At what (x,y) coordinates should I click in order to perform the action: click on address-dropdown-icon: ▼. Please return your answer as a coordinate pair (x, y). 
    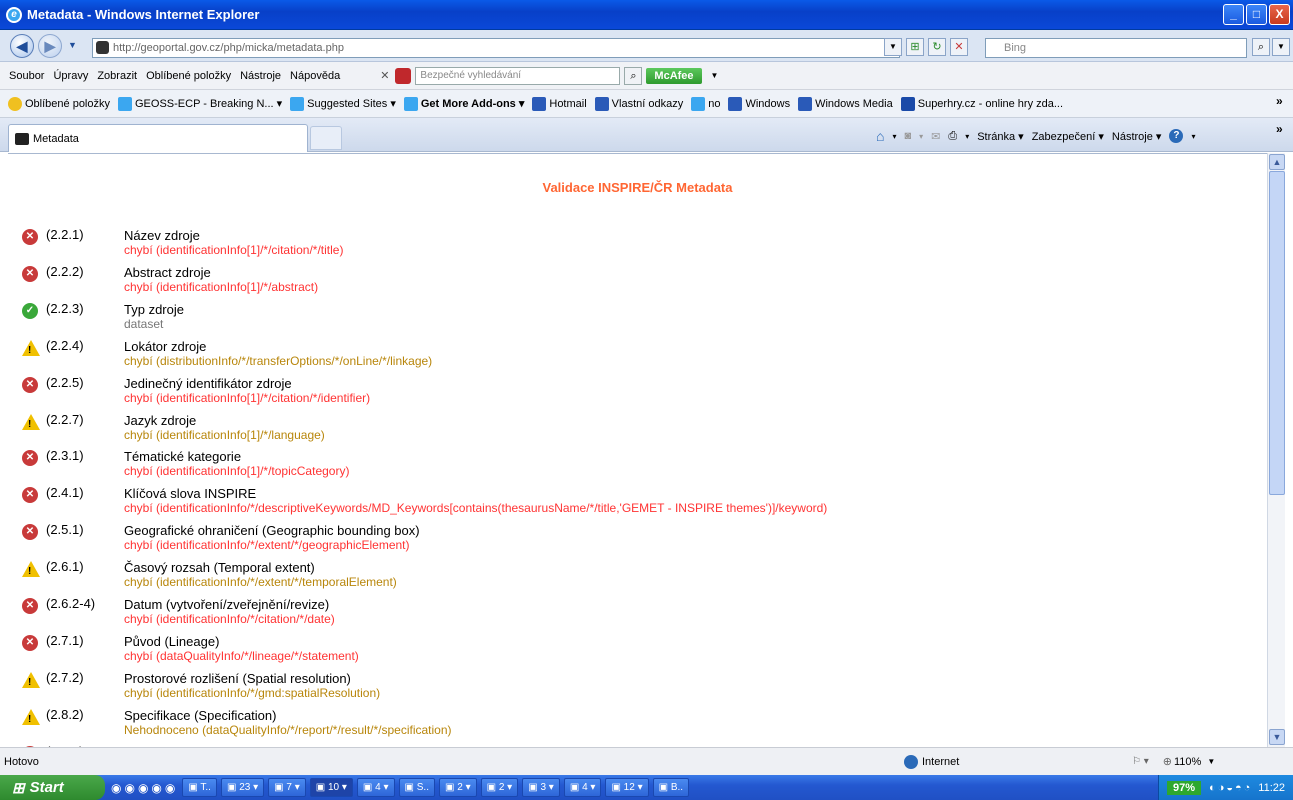
    Looking at the image, I should click on (893, 47).